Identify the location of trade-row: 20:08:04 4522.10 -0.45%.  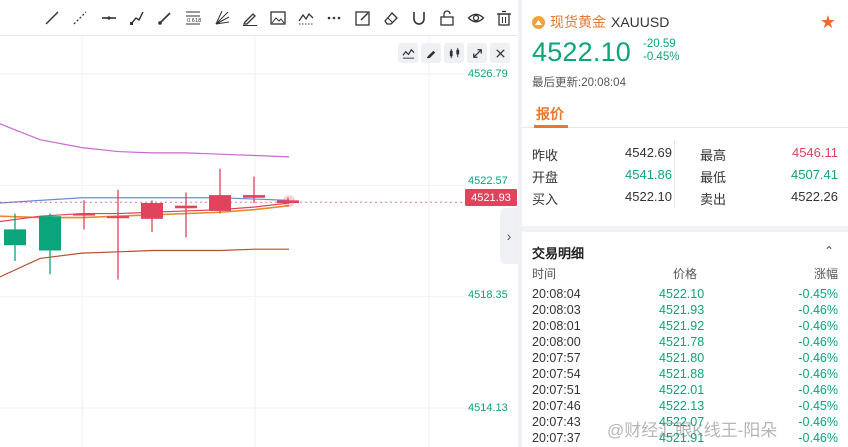
(685, 295).